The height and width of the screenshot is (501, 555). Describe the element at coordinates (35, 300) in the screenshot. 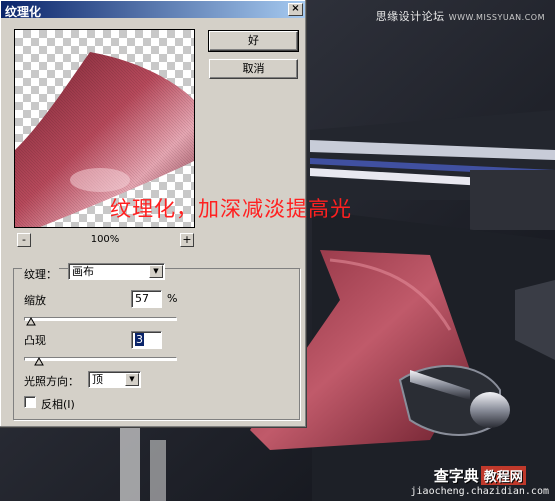

I see `scale-label: 缩放` at that location.